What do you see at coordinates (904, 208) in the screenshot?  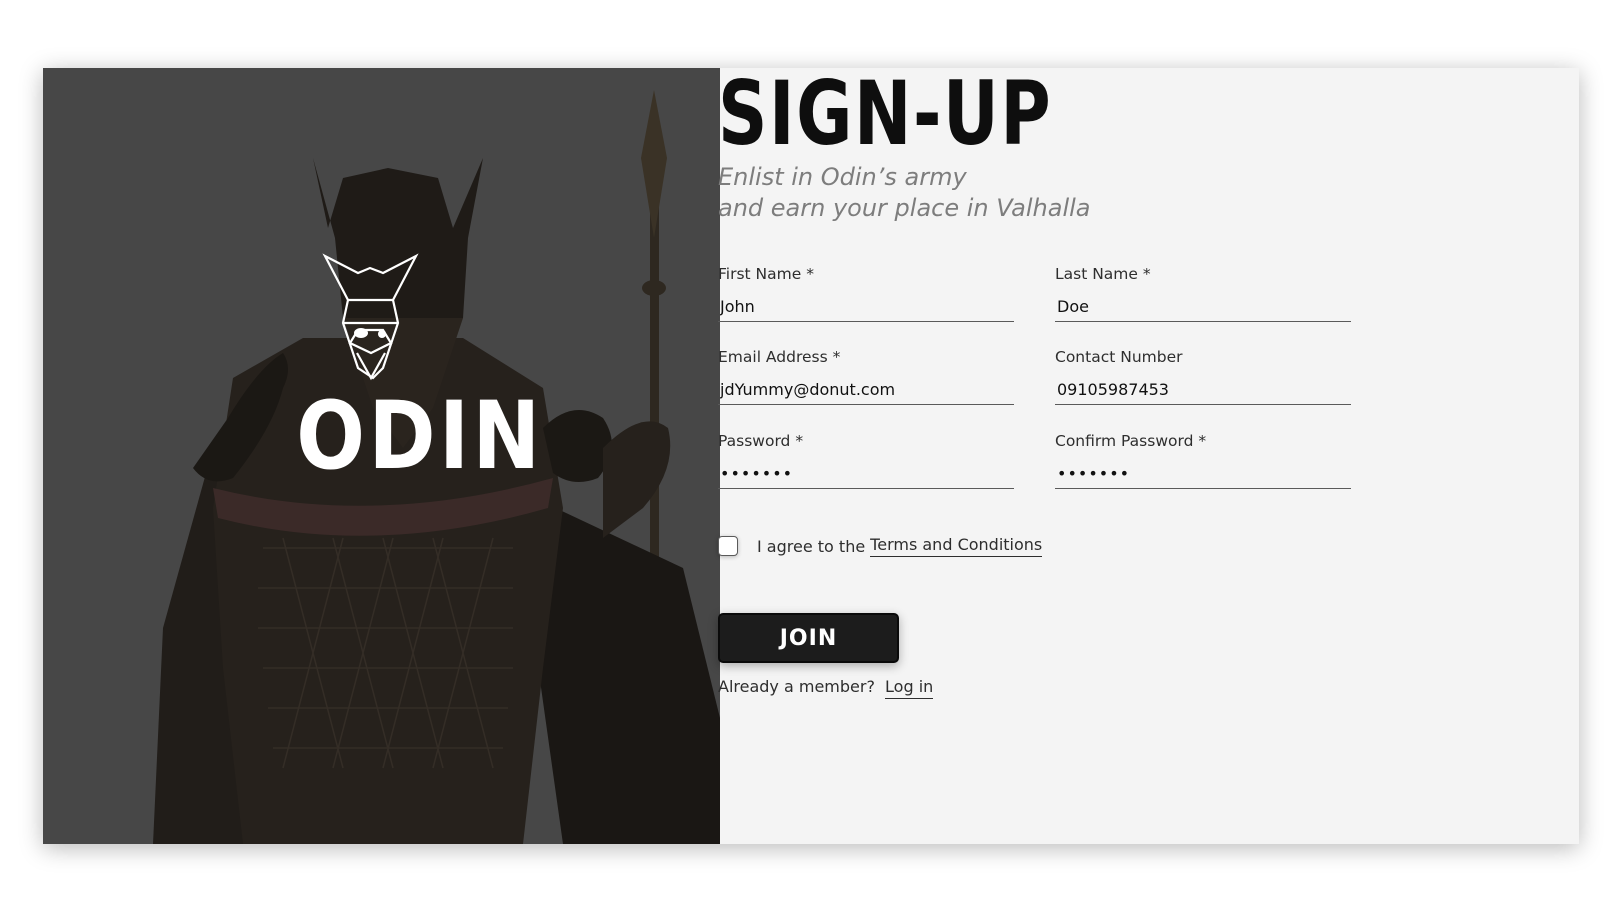 I see `subtitle-line-2: and earn your place in Valhalla` at bounding box center [904, 208].